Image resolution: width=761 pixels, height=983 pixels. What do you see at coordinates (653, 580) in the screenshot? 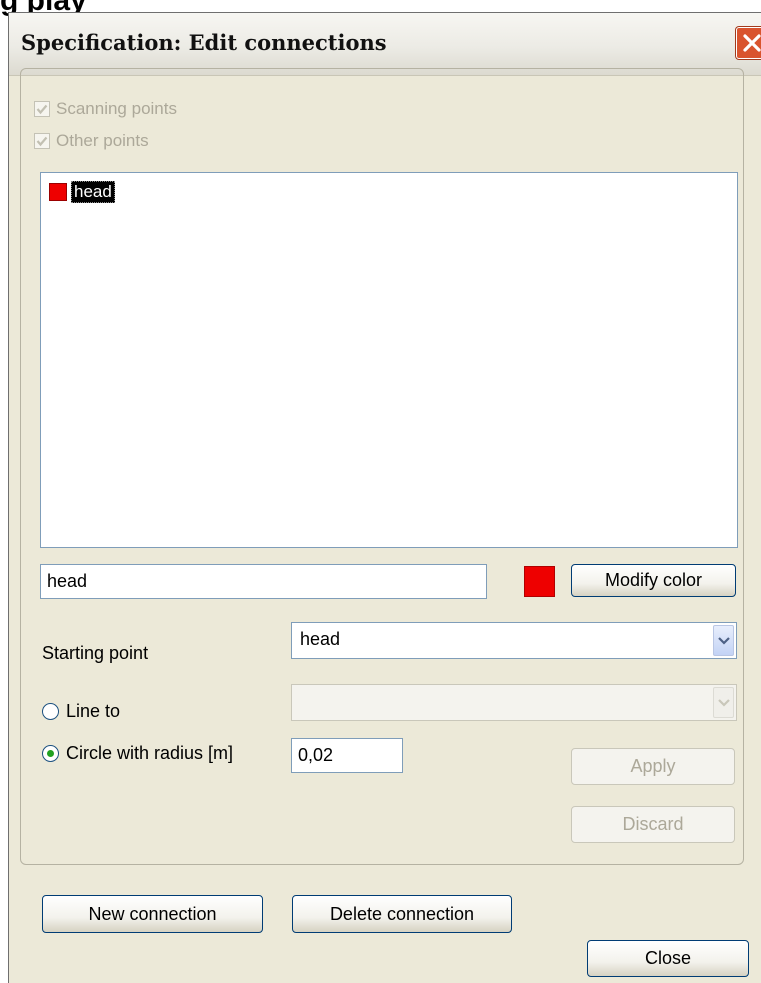
I see `modify-color-button: Modify color` at bounding box center [653, 580].